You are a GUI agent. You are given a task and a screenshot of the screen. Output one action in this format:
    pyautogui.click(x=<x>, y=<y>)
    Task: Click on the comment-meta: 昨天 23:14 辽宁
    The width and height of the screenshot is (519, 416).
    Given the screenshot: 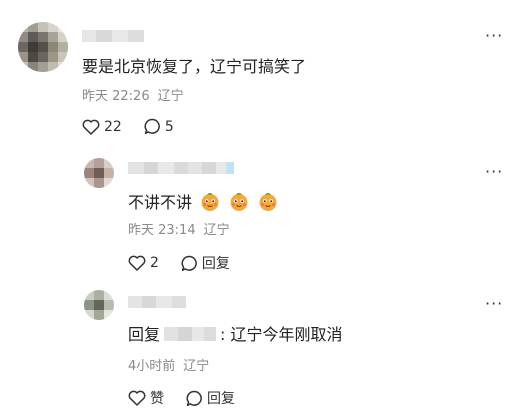 What is the action you would take?
    pyautogui.click(x=183, y=231)
    